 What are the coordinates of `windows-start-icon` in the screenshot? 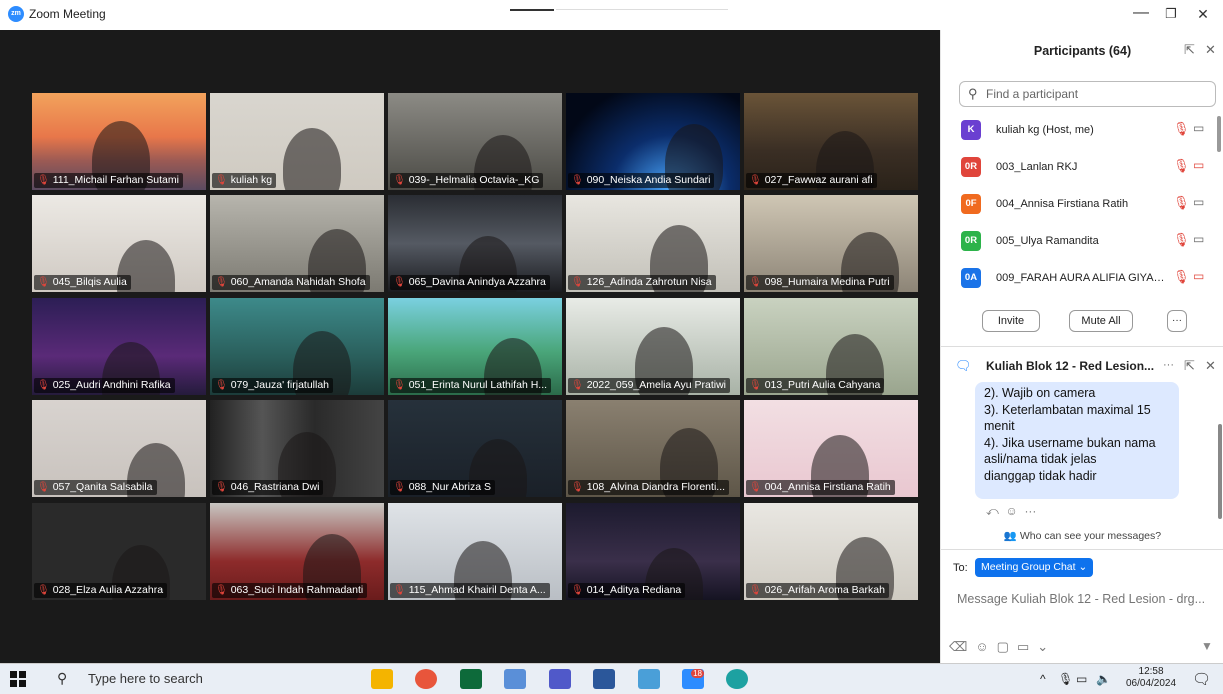 It's located at (18, 679).